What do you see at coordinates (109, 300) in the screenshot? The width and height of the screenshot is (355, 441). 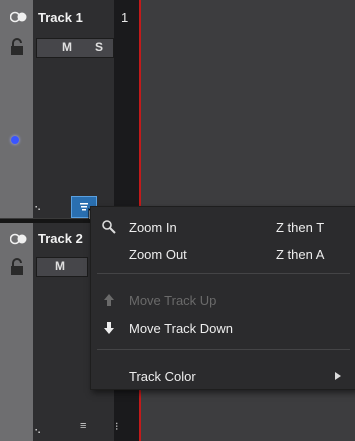 I see `arrow-up-icon` at bounding box center [109, 300].